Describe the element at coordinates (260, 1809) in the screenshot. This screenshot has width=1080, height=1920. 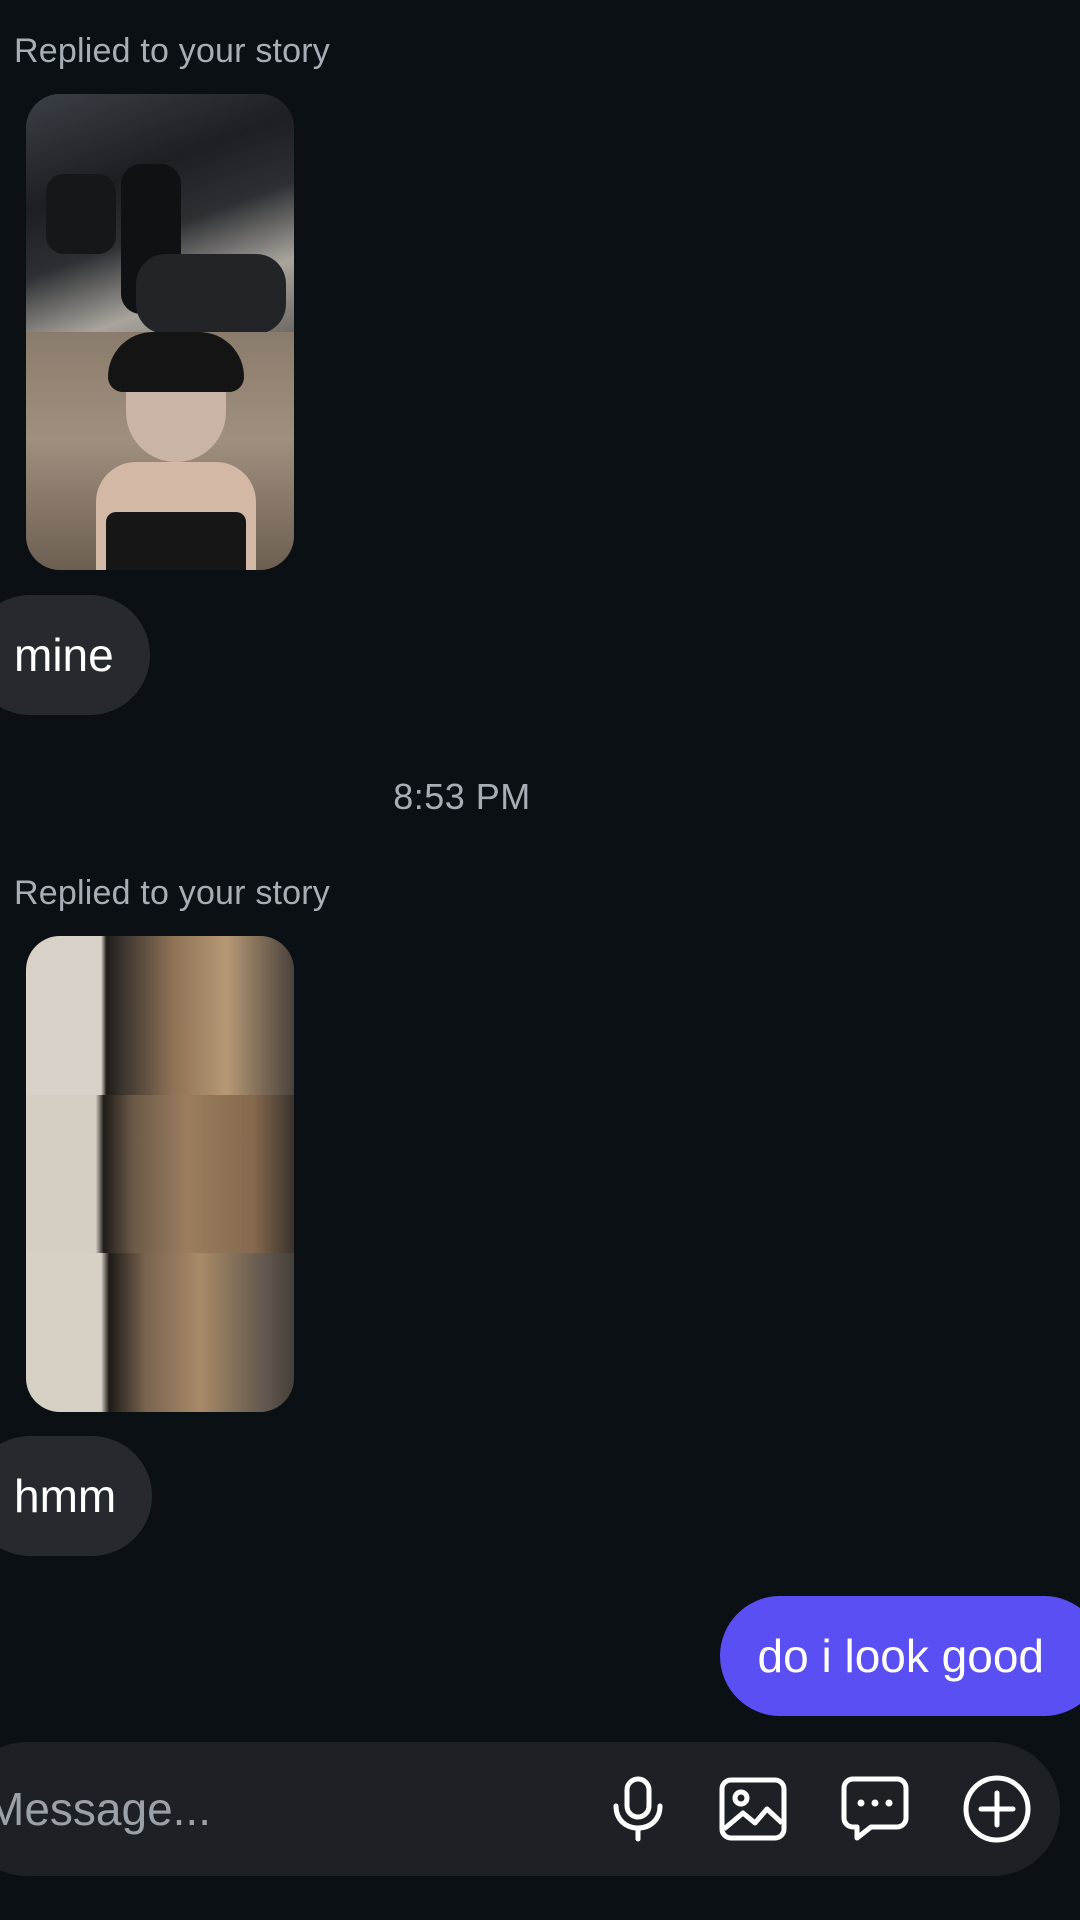
I see `message-input` at that location.